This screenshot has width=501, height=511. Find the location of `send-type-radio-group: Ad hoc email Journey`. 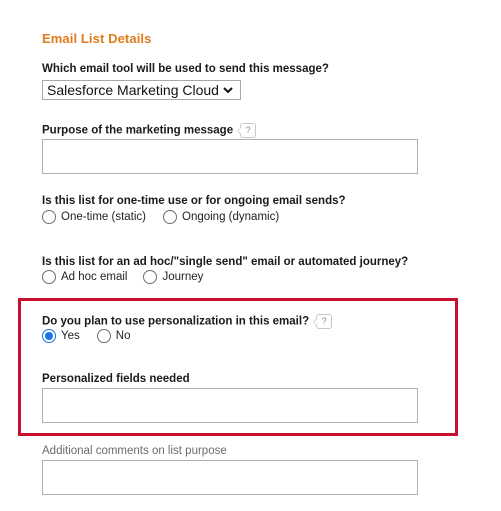

send-type-radio-group: Ad hoc email Journey is located at coordinates (122, 277).